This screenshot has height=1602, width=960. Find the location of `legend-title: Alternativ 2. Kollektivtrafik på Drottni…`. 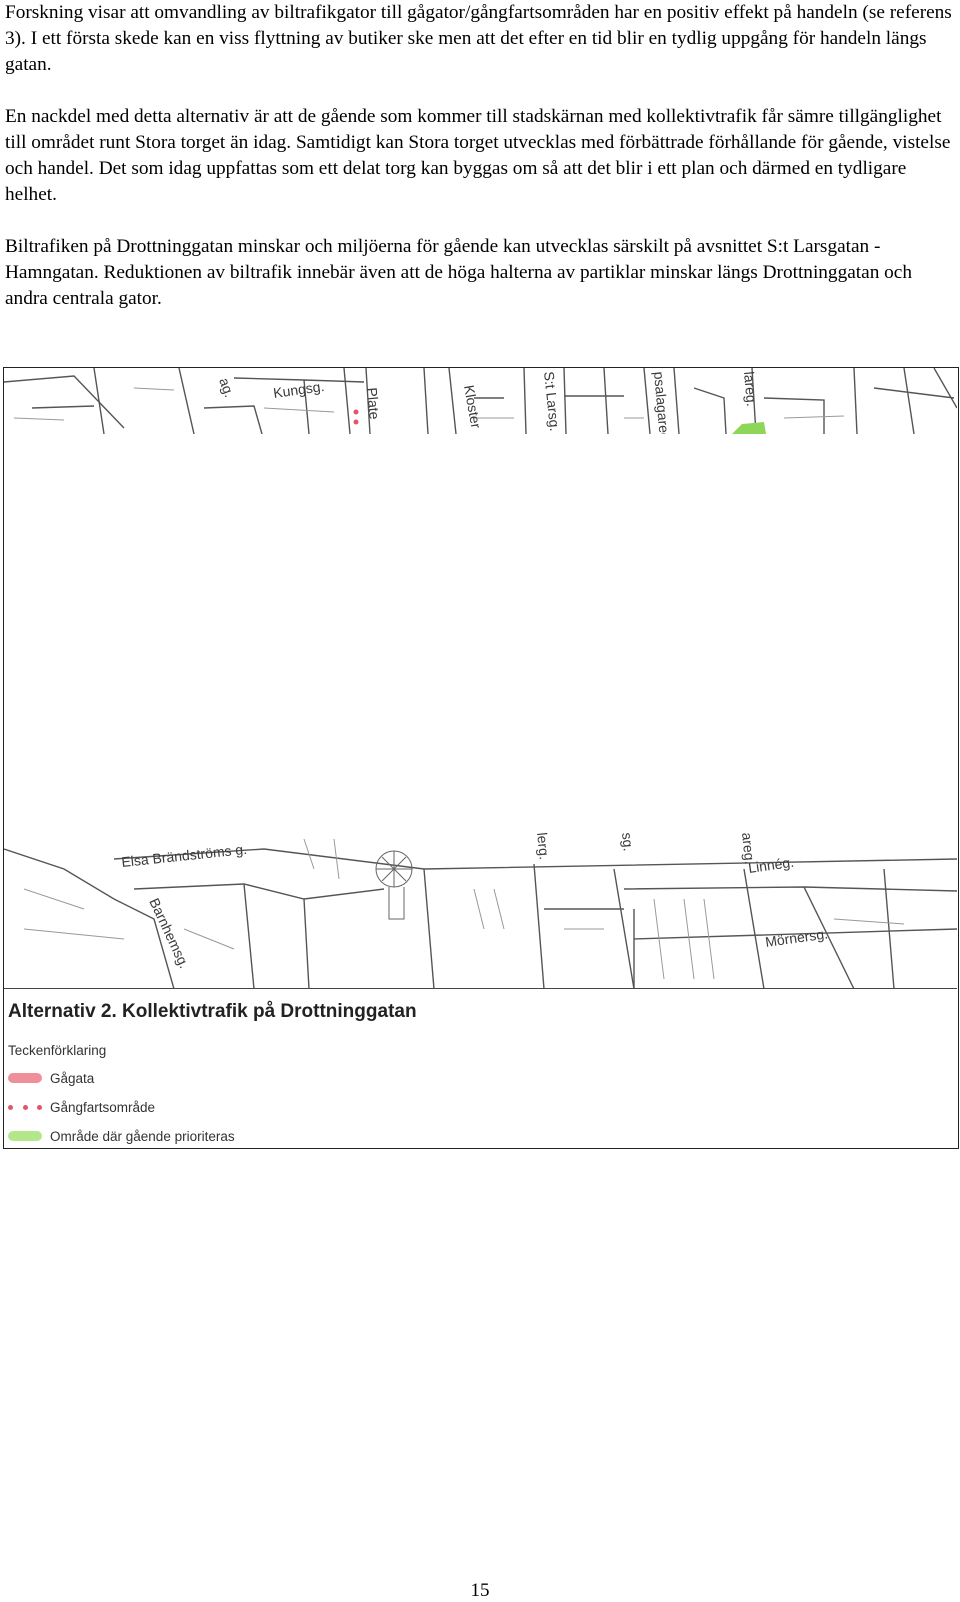

legend-title: Alternativ 2. Kollektivtrafik på Drottni… is located at coordinates (212, 1011).